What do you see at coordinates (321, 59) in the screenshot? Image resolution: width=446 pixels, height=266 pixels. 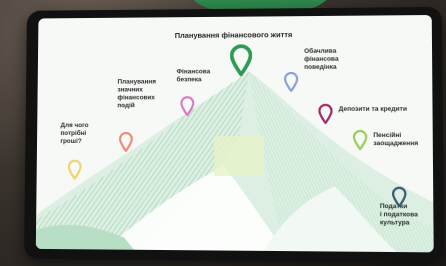 I see `label-careful-behavior: Обачлива фінансова поведінка` at bounding box center [321, 59].